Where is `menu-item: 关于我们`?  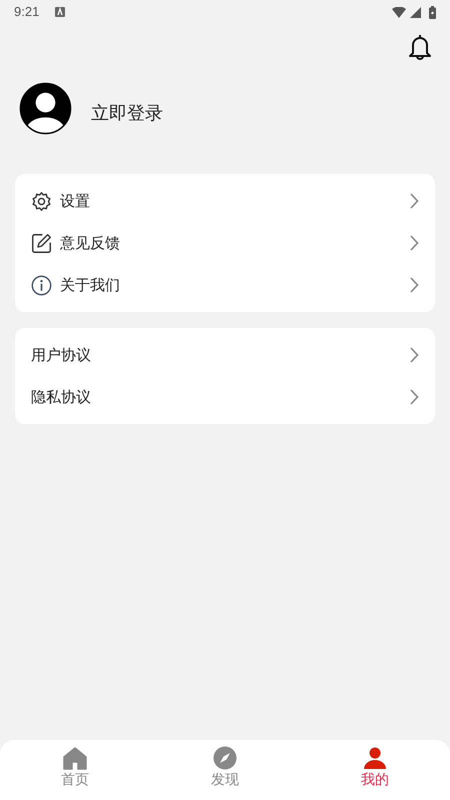 menu-item: 关于我们 is located at coordinates (90, 285).